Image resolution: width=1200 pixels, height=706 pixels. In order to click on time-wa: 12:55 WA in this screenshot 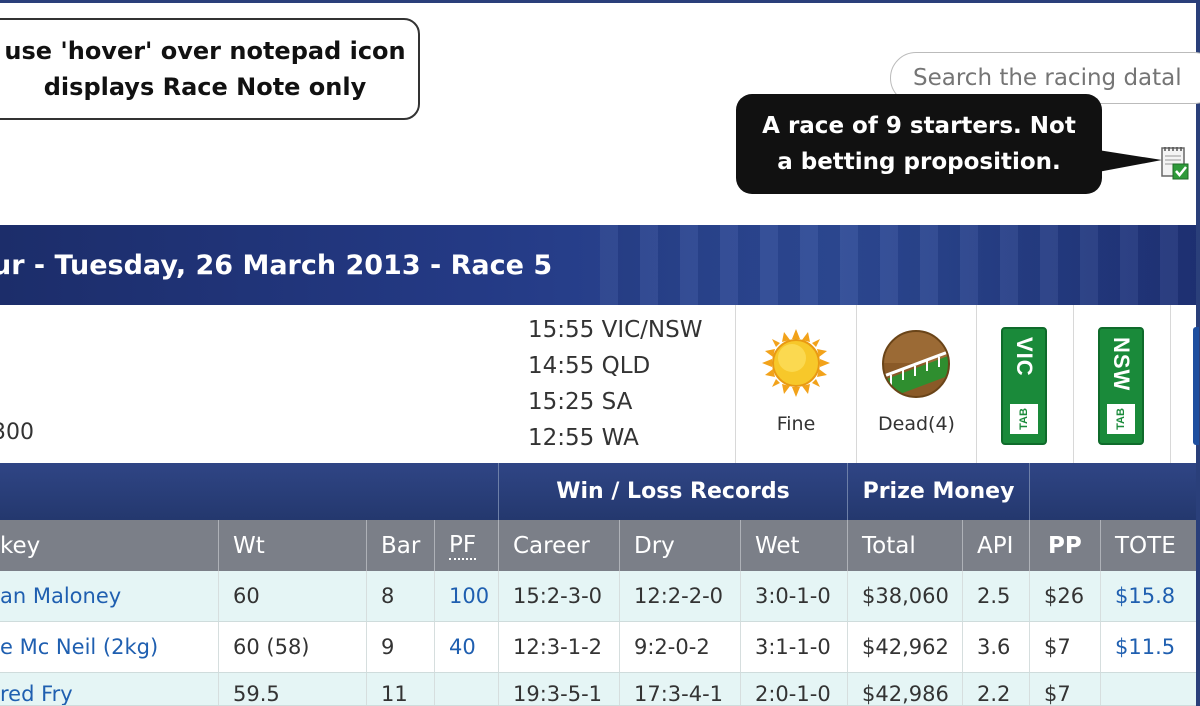, I will do `click(583, 438)`.